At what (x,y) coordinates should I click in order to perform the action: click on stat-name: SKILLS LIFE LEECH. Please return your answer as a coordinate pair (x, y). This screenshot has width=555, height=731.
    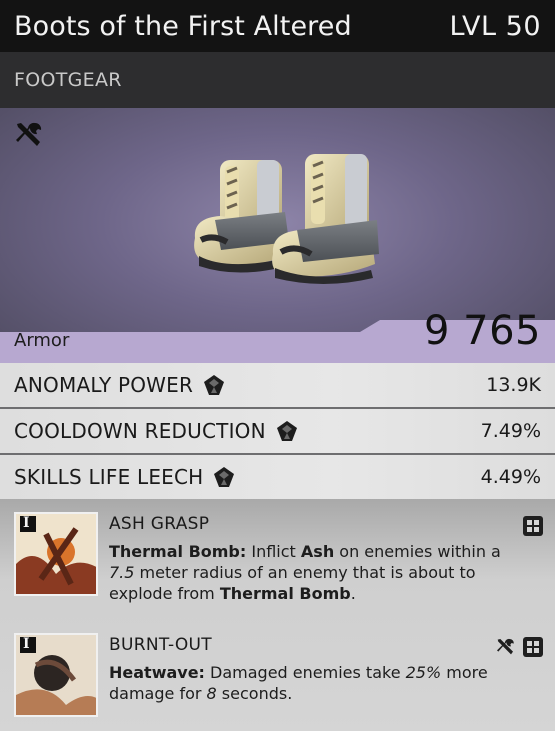
    Looking at the image, I should click on (109, 477).